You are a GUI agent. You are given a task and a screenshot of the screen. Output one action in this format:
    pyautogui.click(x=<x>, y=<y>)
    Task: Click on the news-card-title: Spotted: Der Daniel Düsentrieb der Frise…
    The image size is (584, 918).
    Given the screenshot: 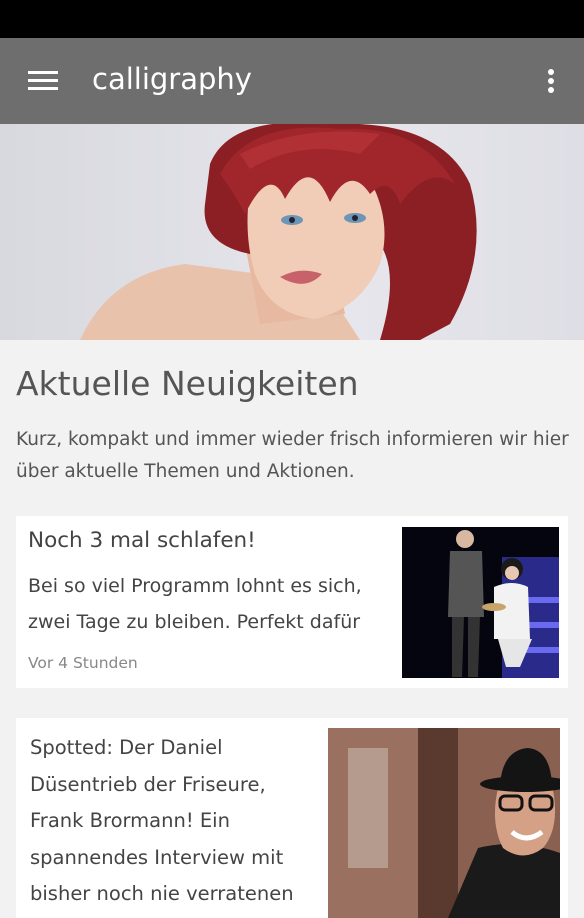 What is the action you would take?
    pyautogui.click(x=162, y=820)
    